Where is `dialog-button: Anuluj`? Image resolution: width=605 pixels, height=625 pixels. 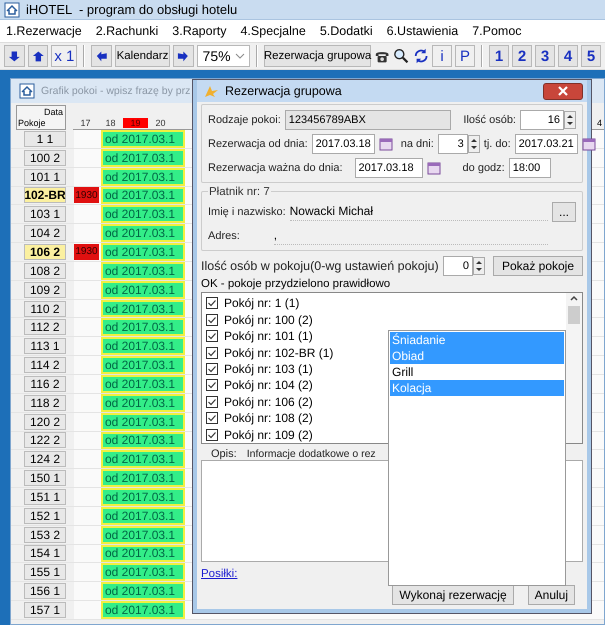 dialog-button: Anuluj is located at coordinates (551, 595).